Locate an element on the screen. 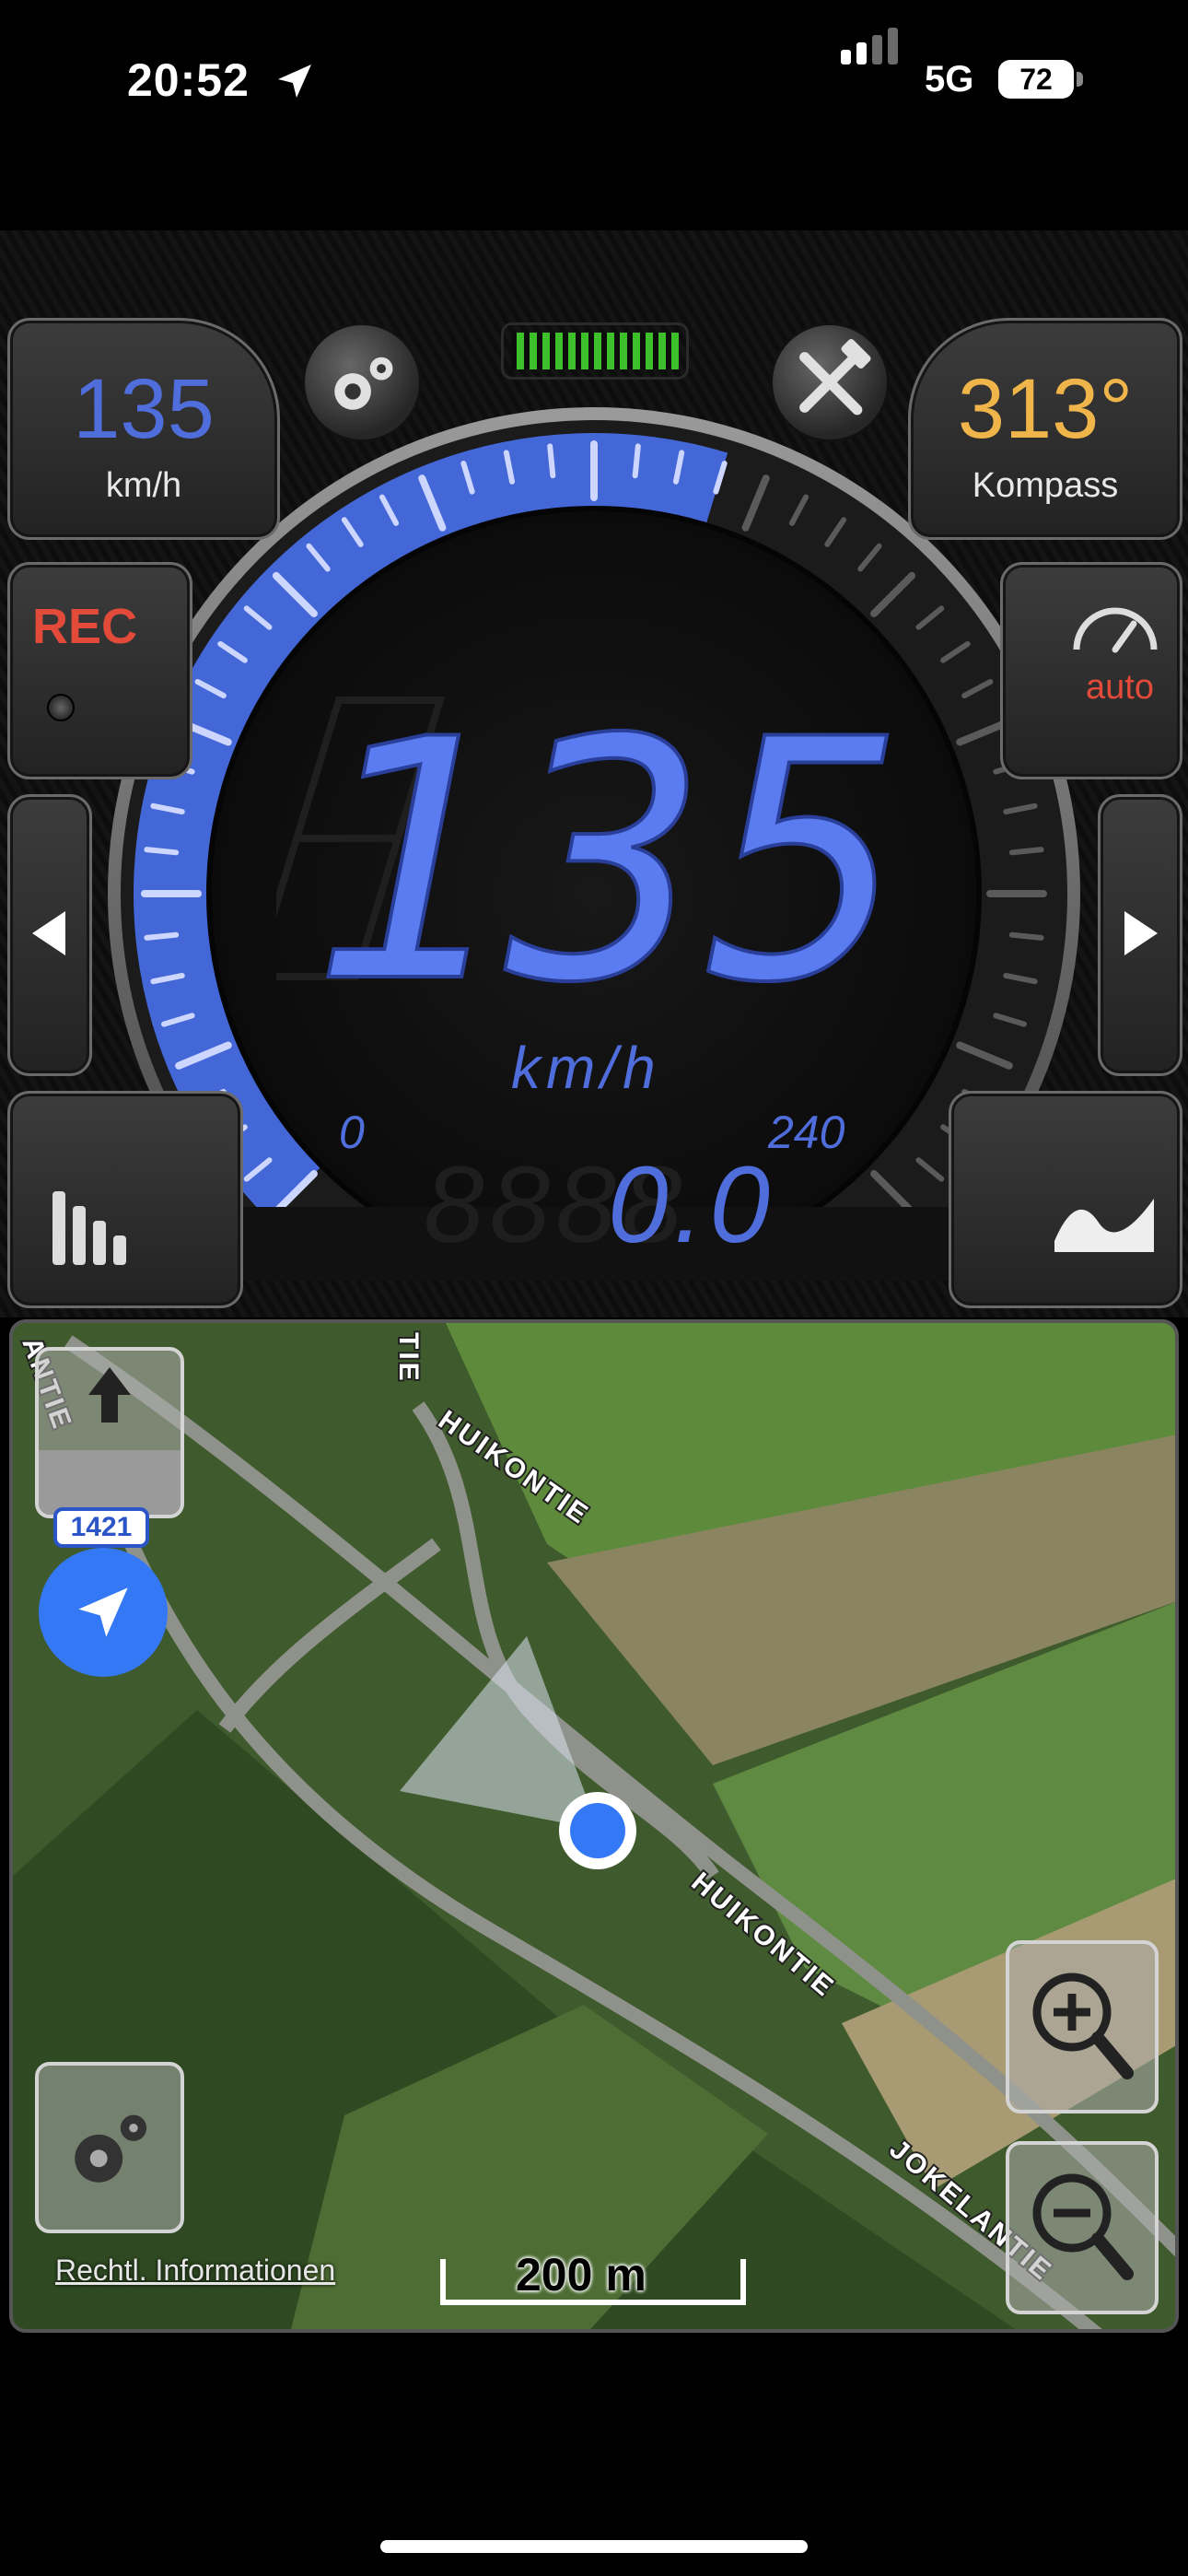 This screenshot has width=1188, height=2576. graph-button is located at coordinates (1065, 1199).